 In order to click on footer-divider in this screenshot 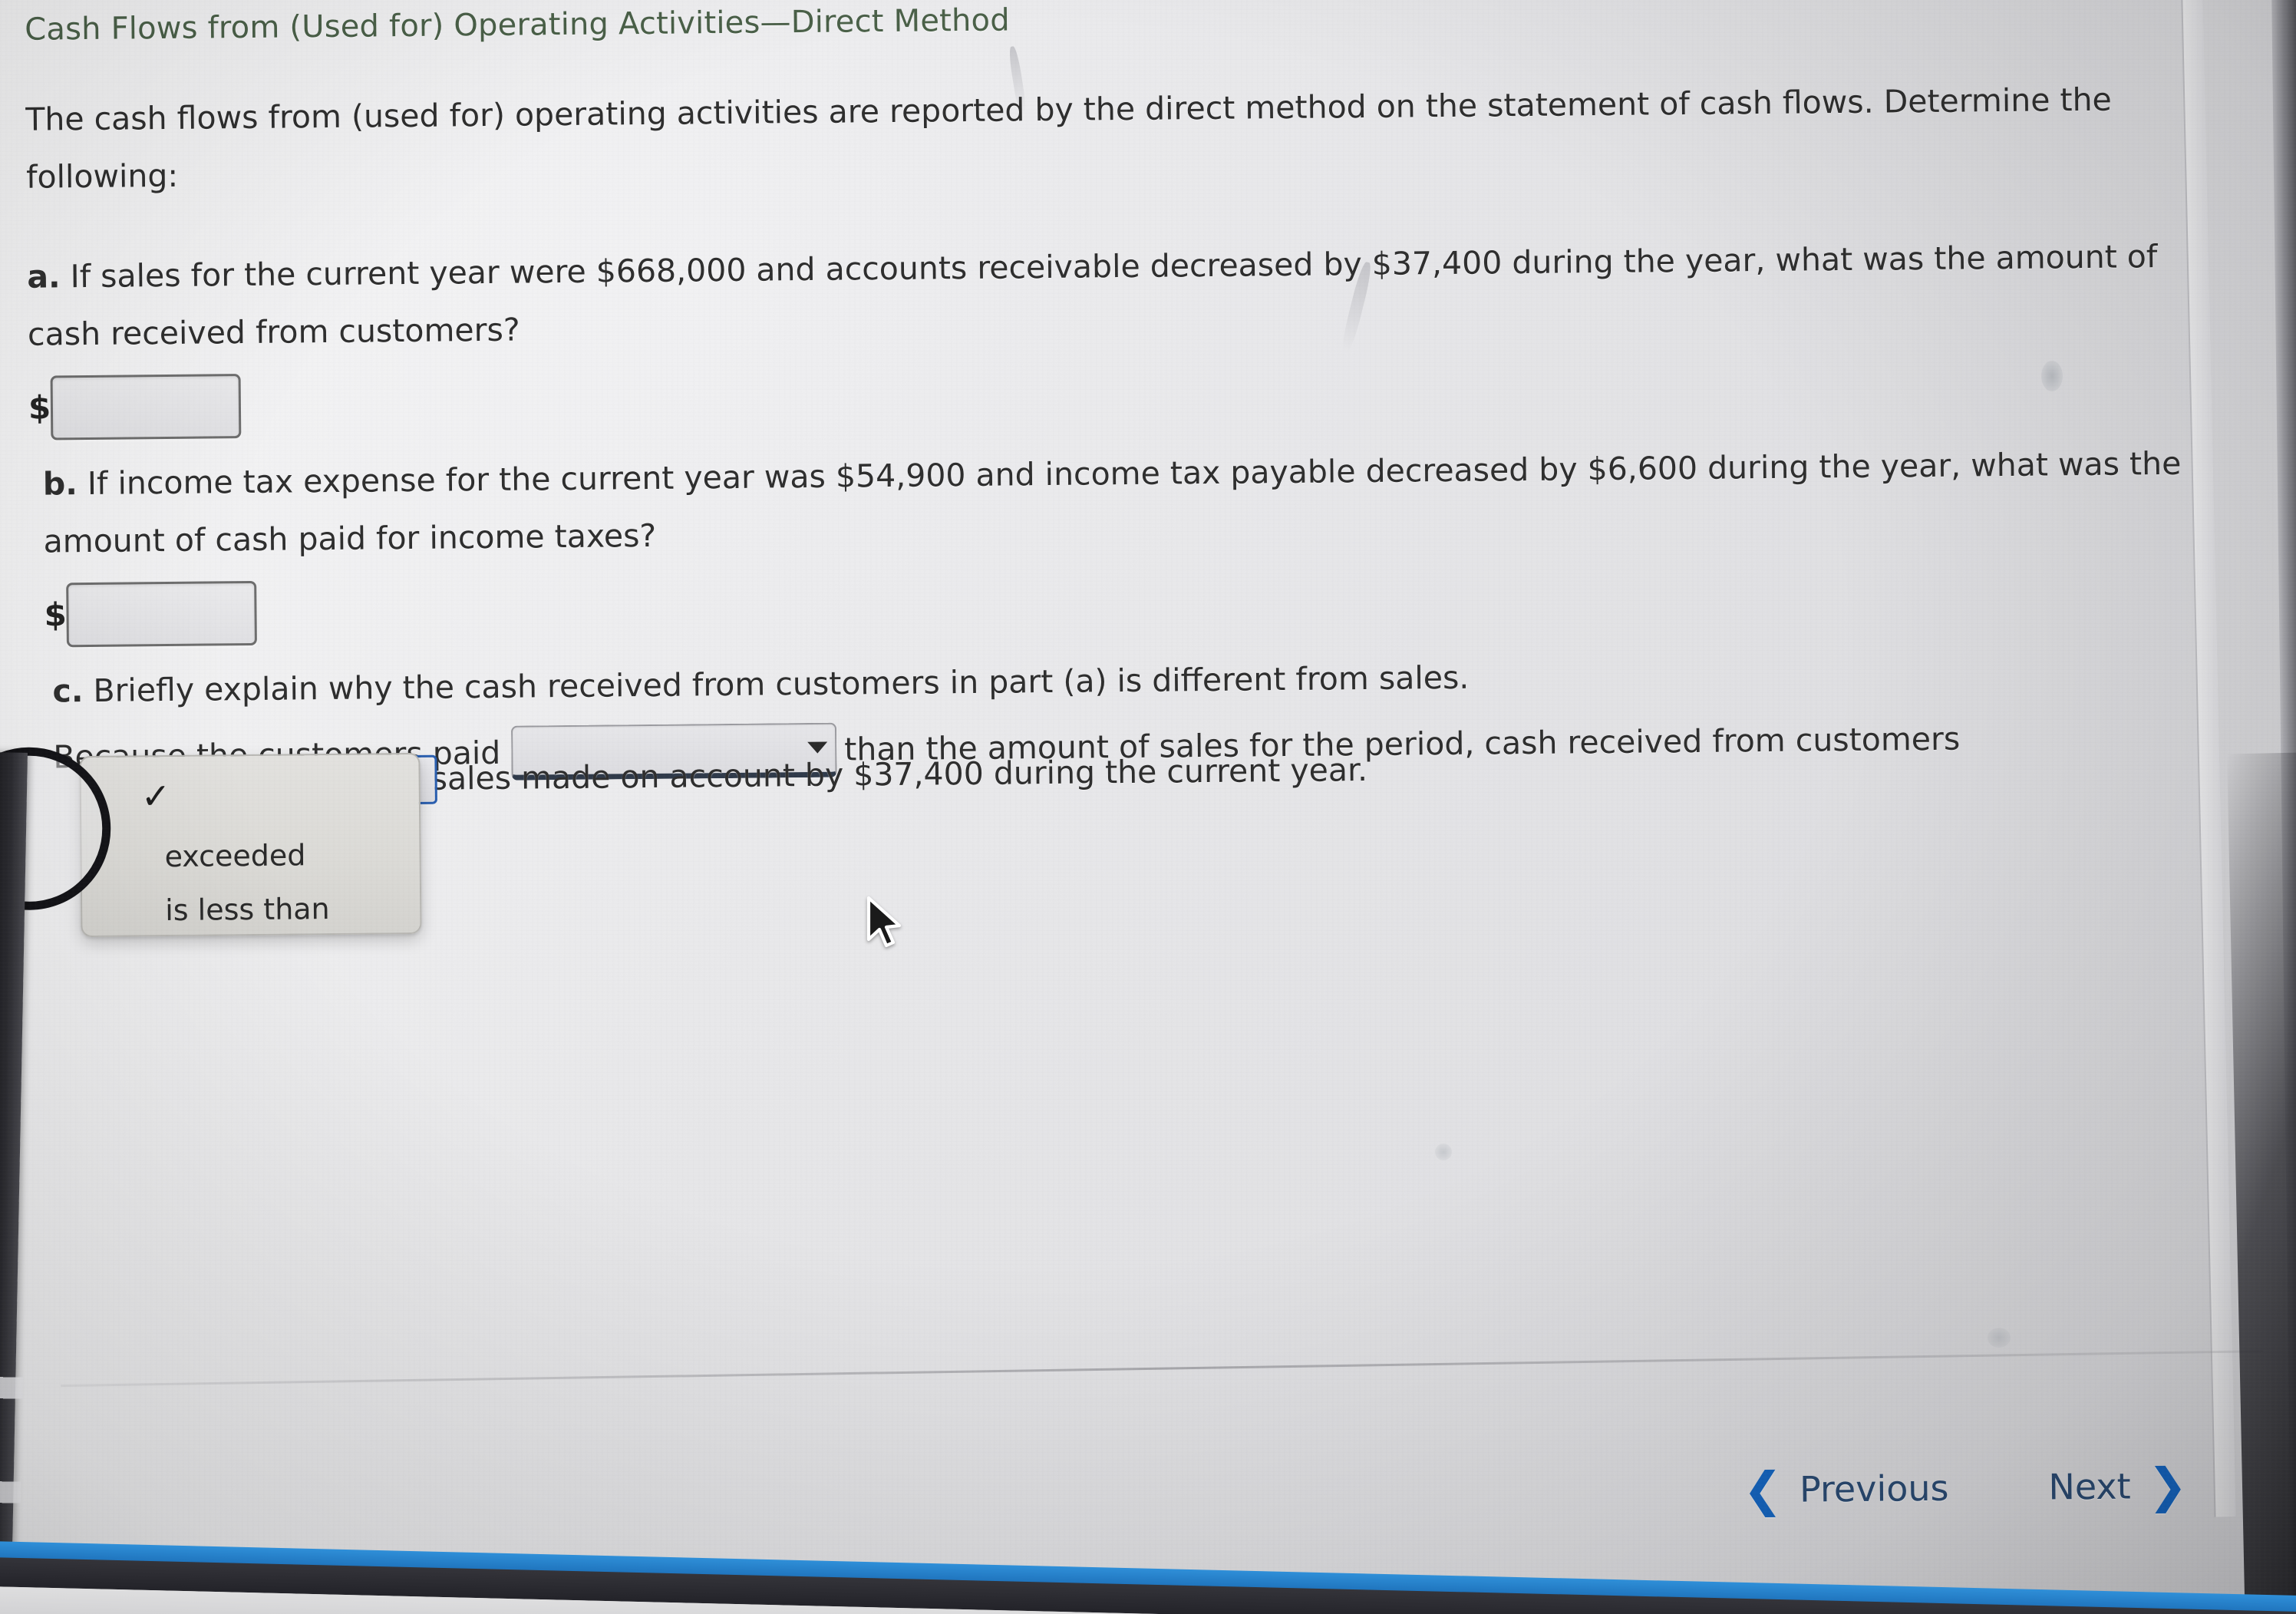, I will do `click(1162, 1369)`.